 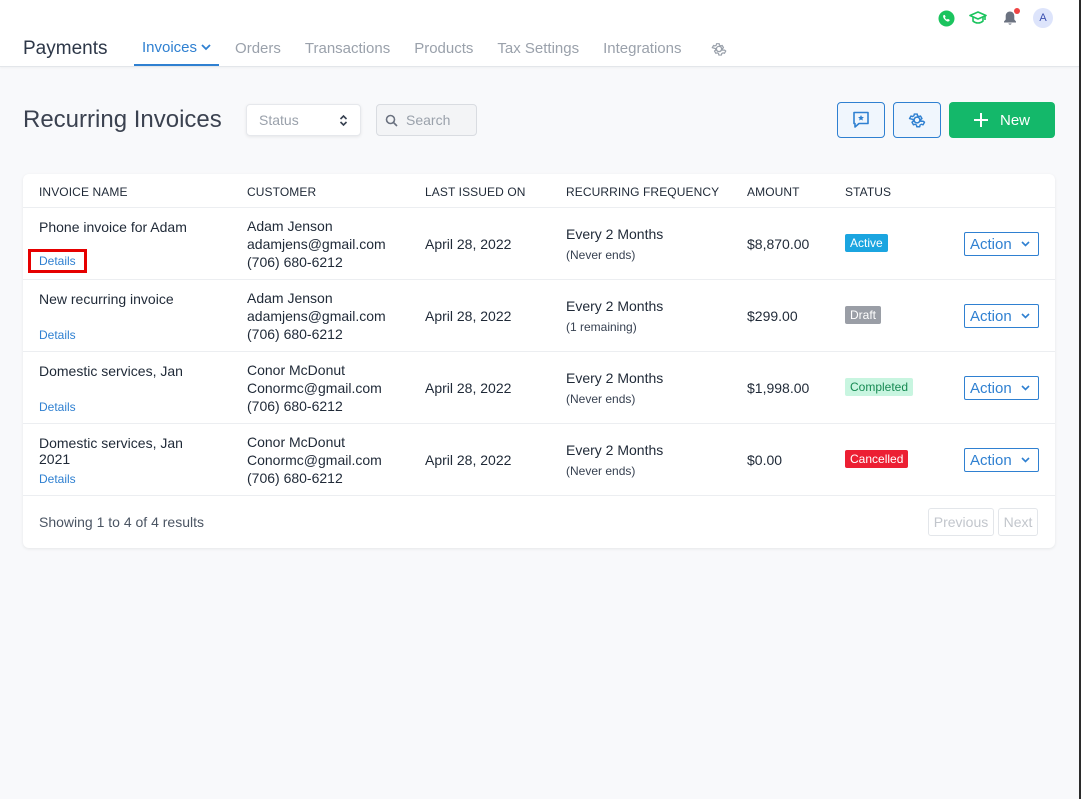 I want to click on invoice-name: Domestic services, Jan, so click(x=111, y=371).